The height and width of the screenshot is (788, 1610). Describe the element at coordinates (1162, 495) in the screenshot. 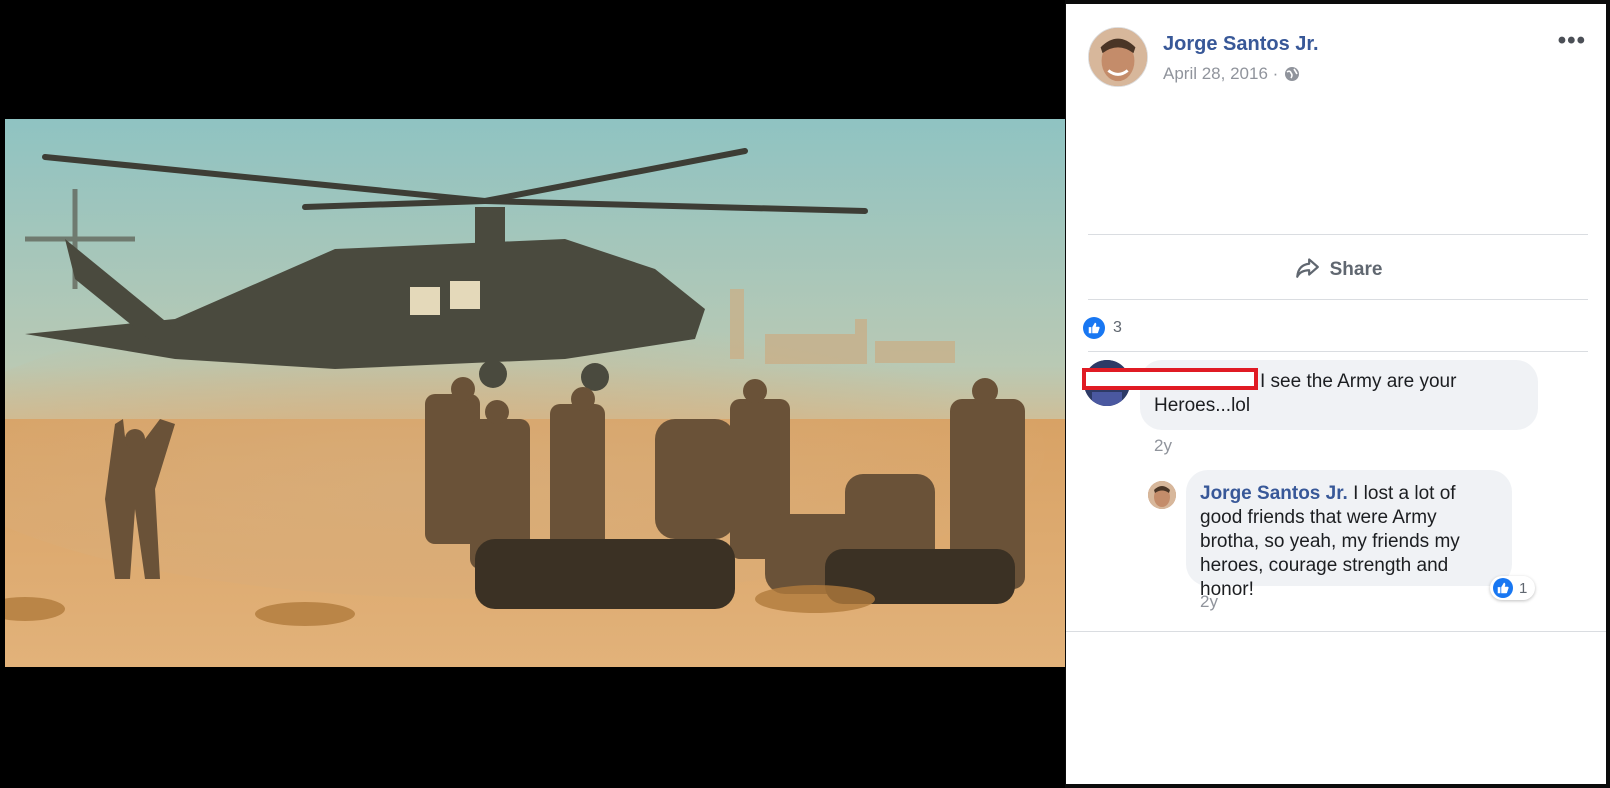

I see `reply-author-avatar` at that location.